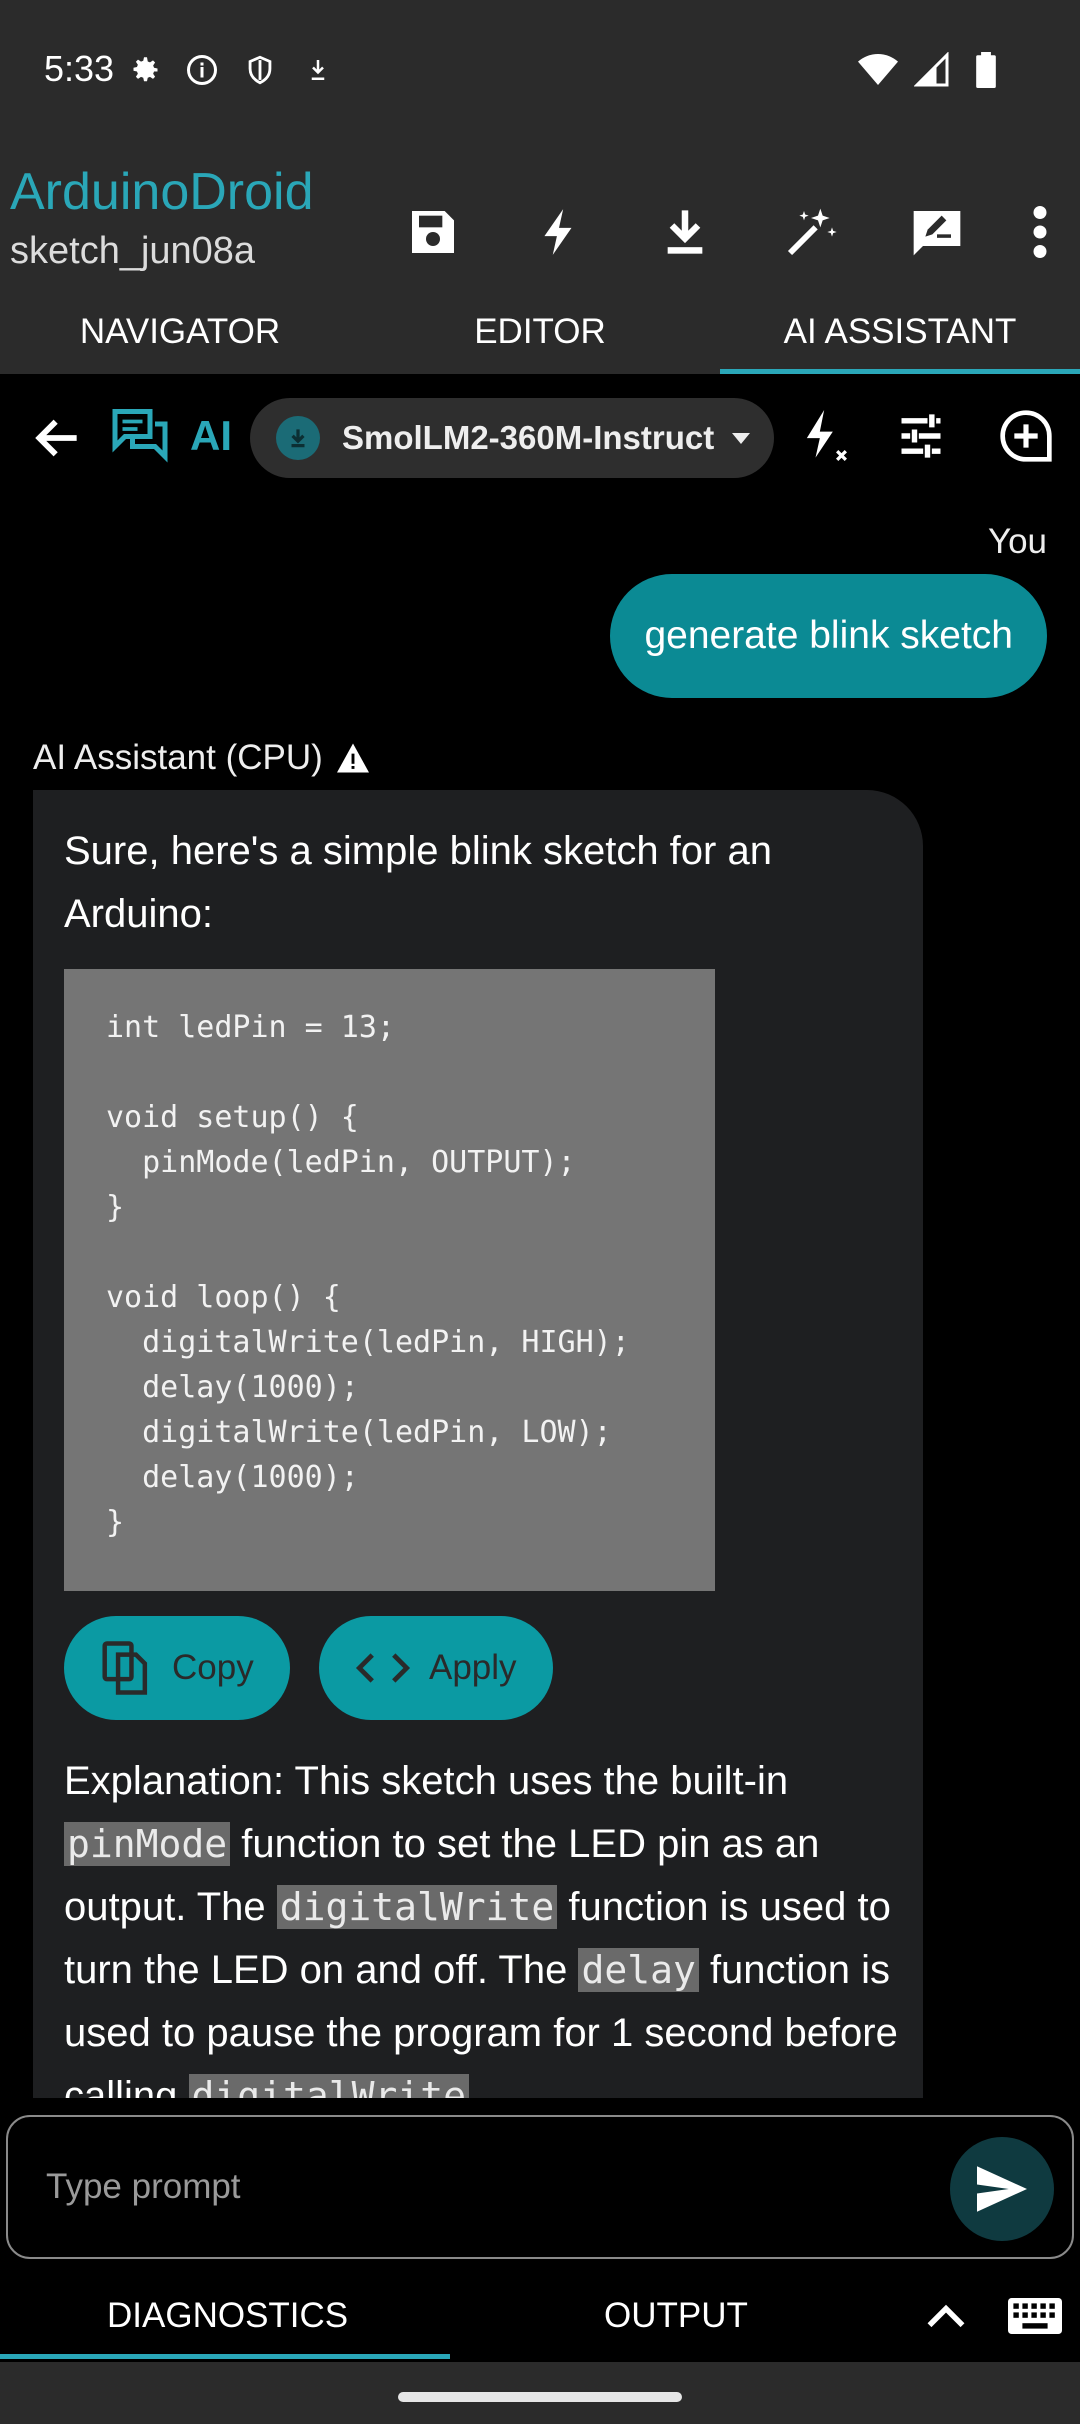 This screenshot has width=1080, height=2424. Describe the element at coordinates (383, 1668) in the screenshot. I see `code-icon` at that location.